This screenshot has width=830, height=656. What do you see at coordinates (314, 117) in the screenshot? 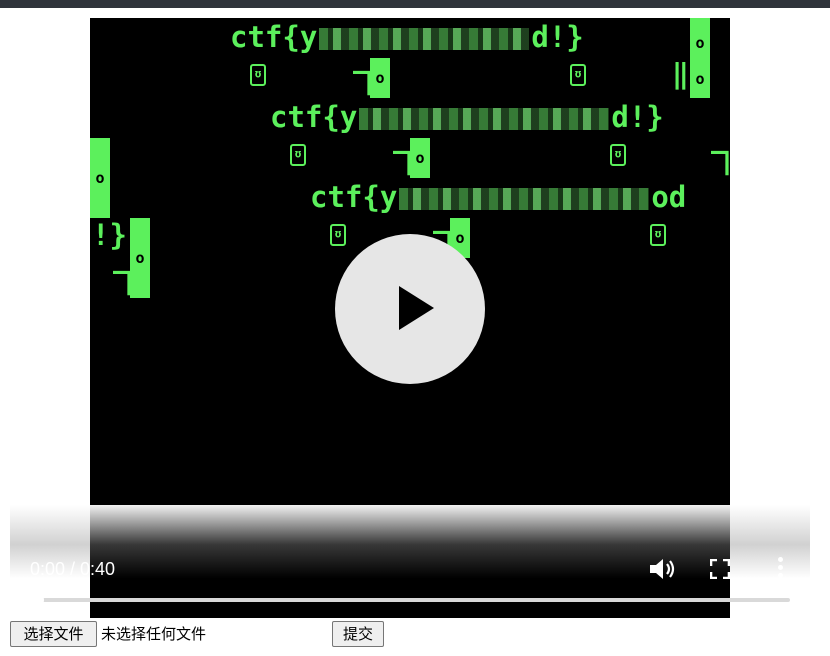
I see `flag-text-line-2-start: ctf{y` at bounding box center [314, 117].